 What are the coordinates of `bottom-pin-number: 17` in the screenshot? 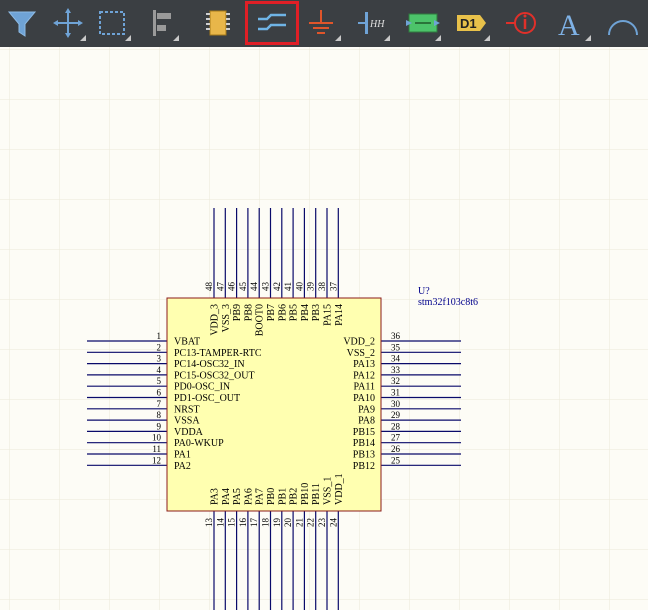 It's located at (254, 523).